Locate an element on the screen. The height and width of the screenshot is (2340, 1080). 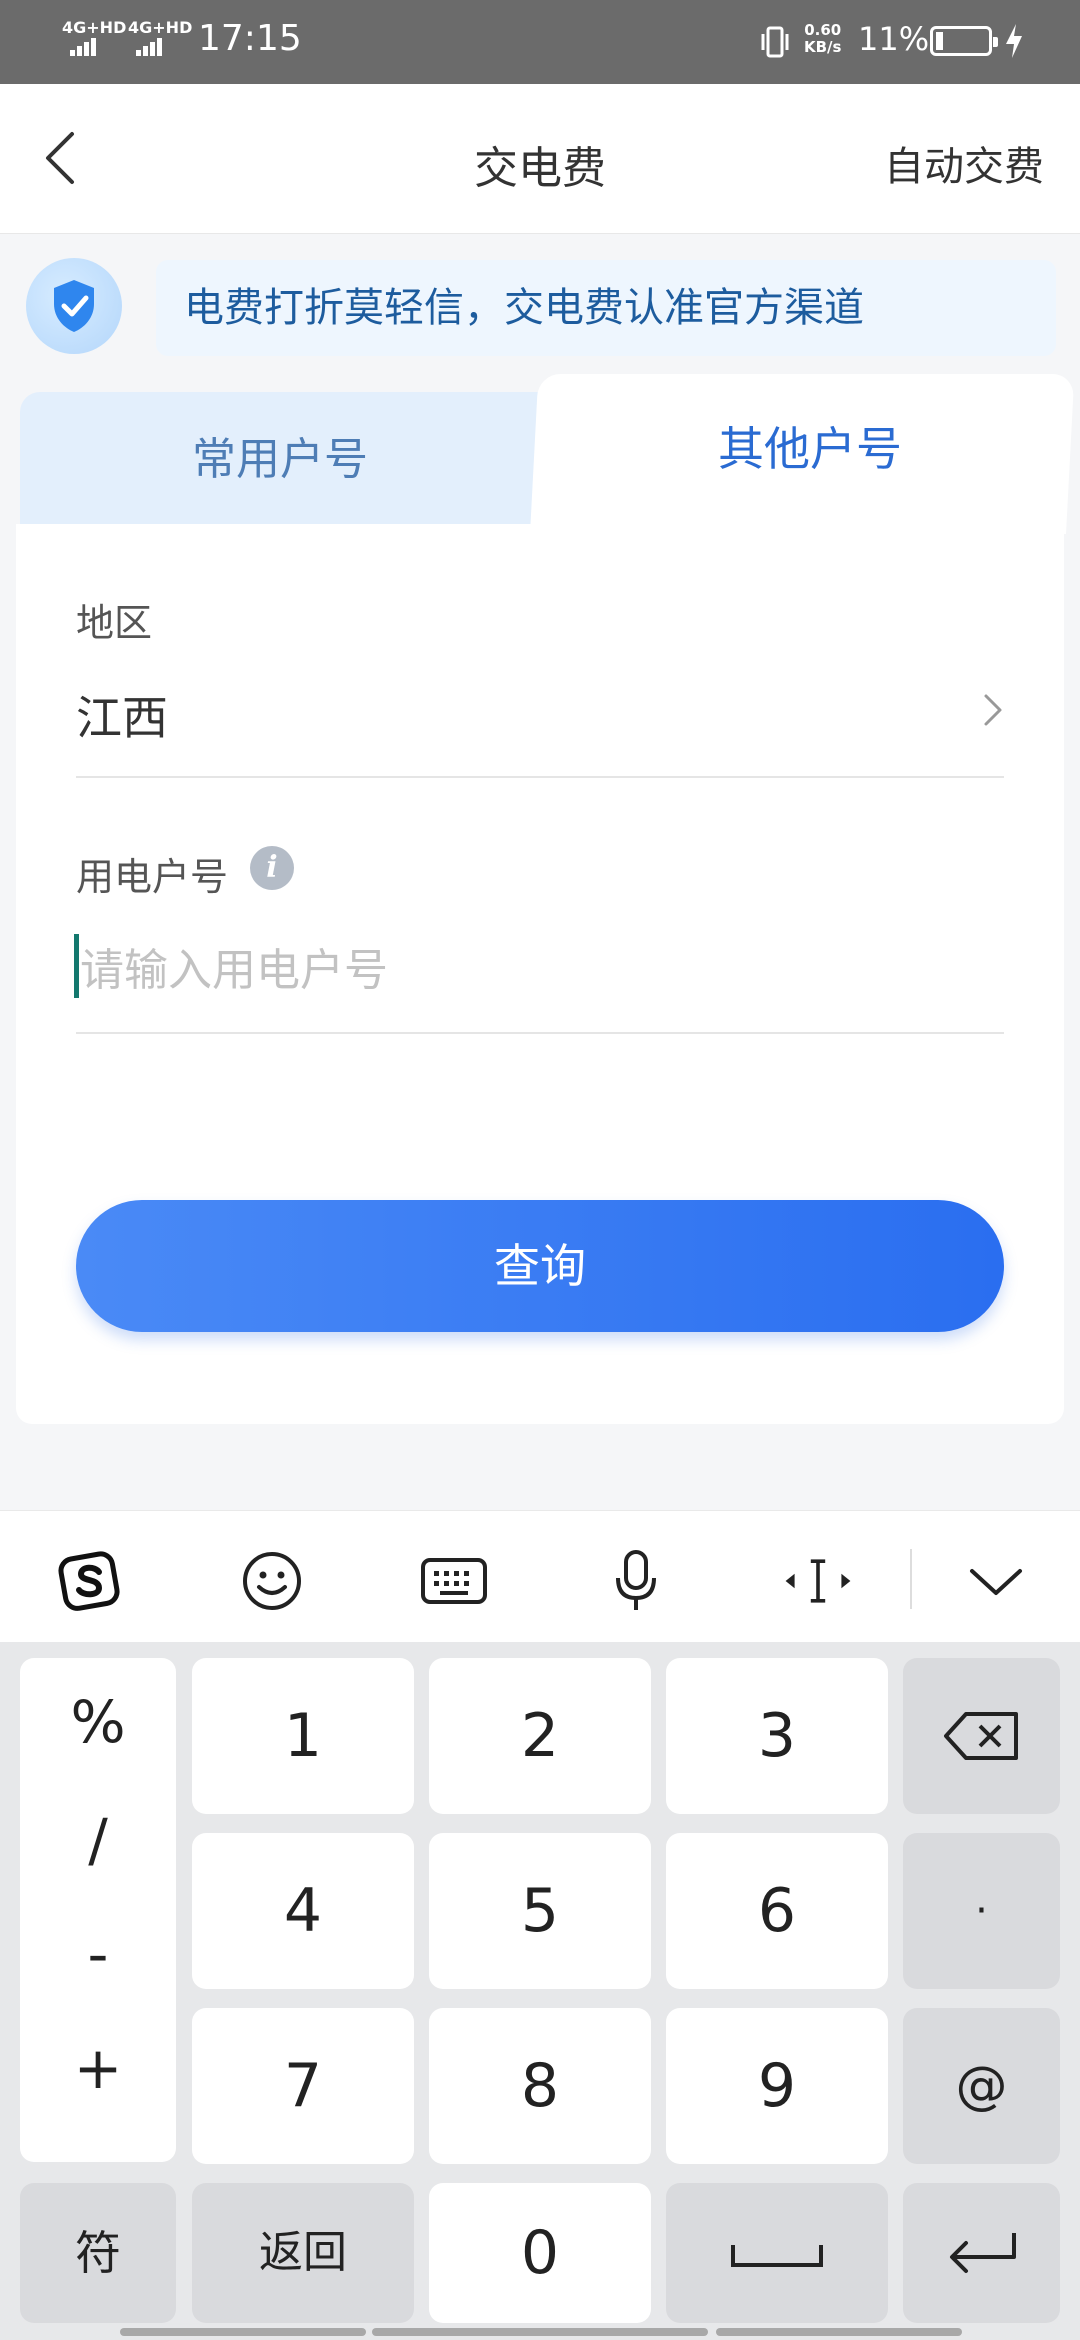
account-number-input is located at coordinates (540, 970).